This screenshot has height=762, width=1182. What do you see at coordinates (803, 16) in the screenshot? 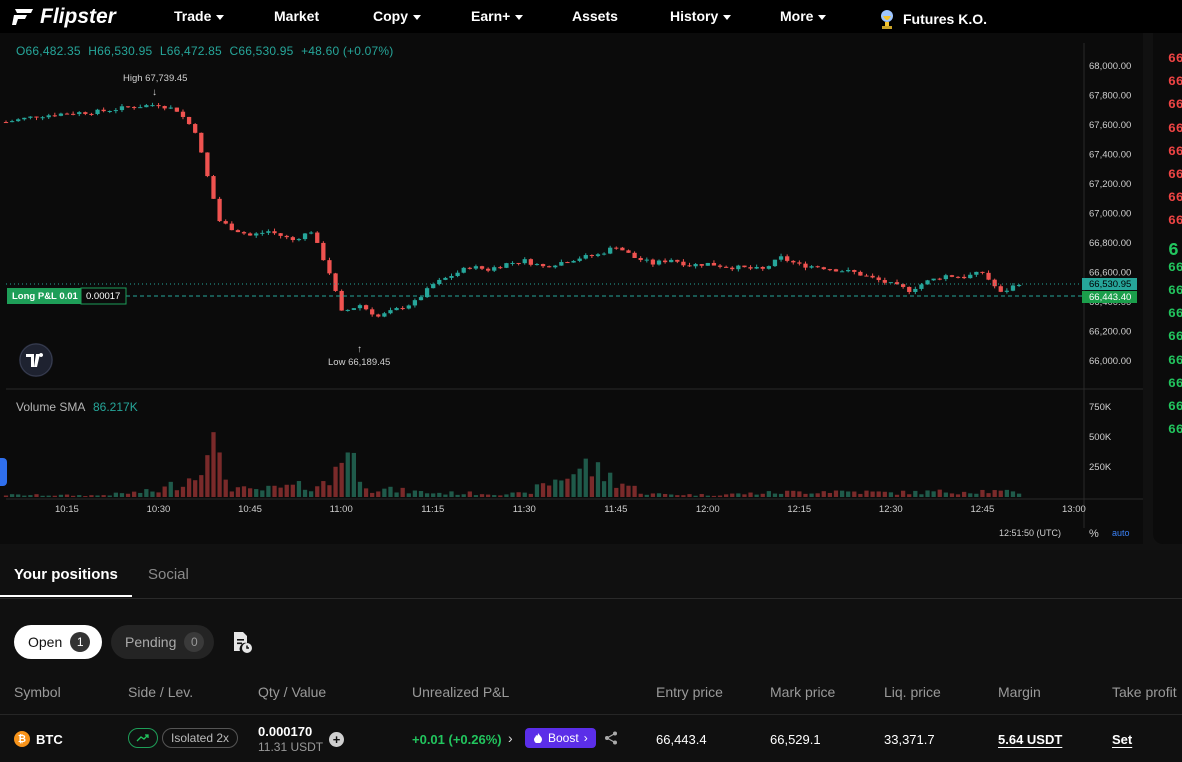
I see `nav-more: More` at bounding box center [803, 16].